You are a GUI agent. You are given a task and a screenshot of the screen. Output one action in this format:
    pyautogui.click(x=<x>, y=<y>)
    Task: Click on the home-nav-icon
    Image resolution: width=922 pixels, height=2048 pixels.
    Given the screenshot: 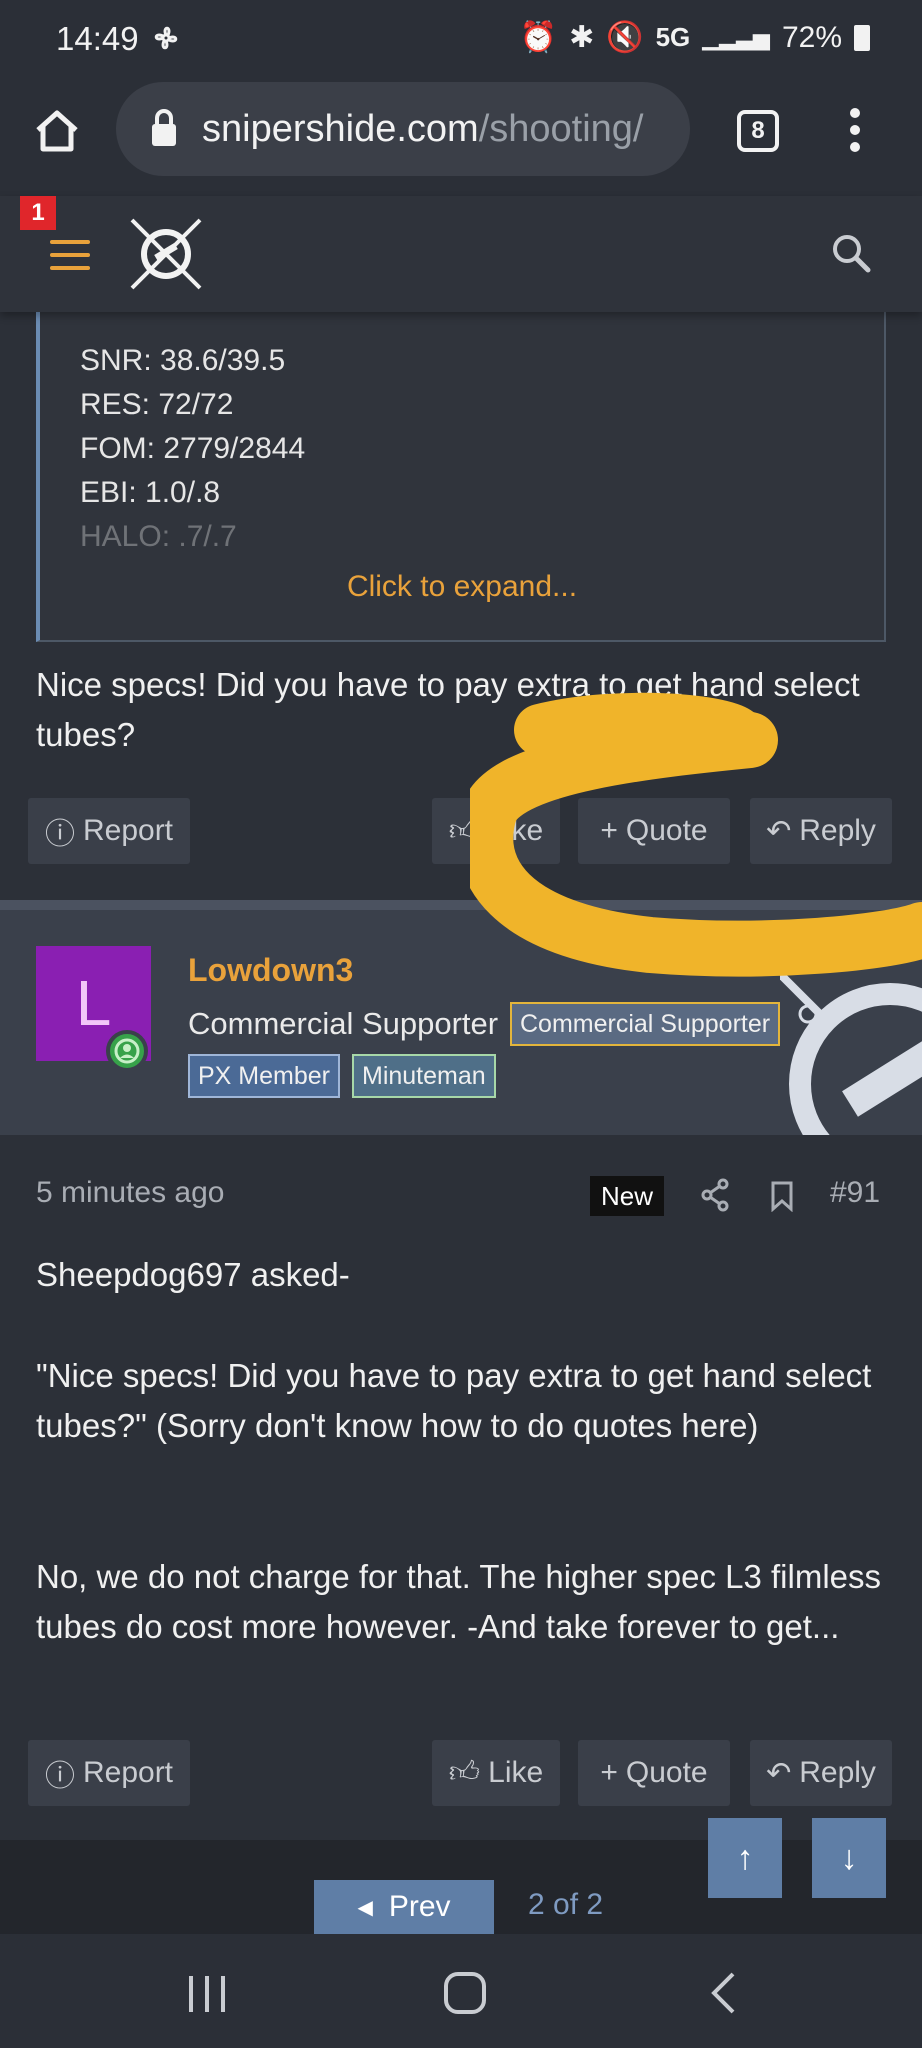 What is the action you would take?
    pyautogui.click(x=465, y=1995)
    